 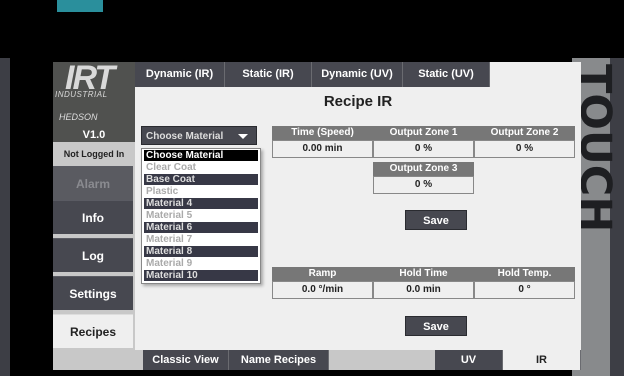 I want to click on dropdown-value: Choose Material, so click(x=185, y=136).